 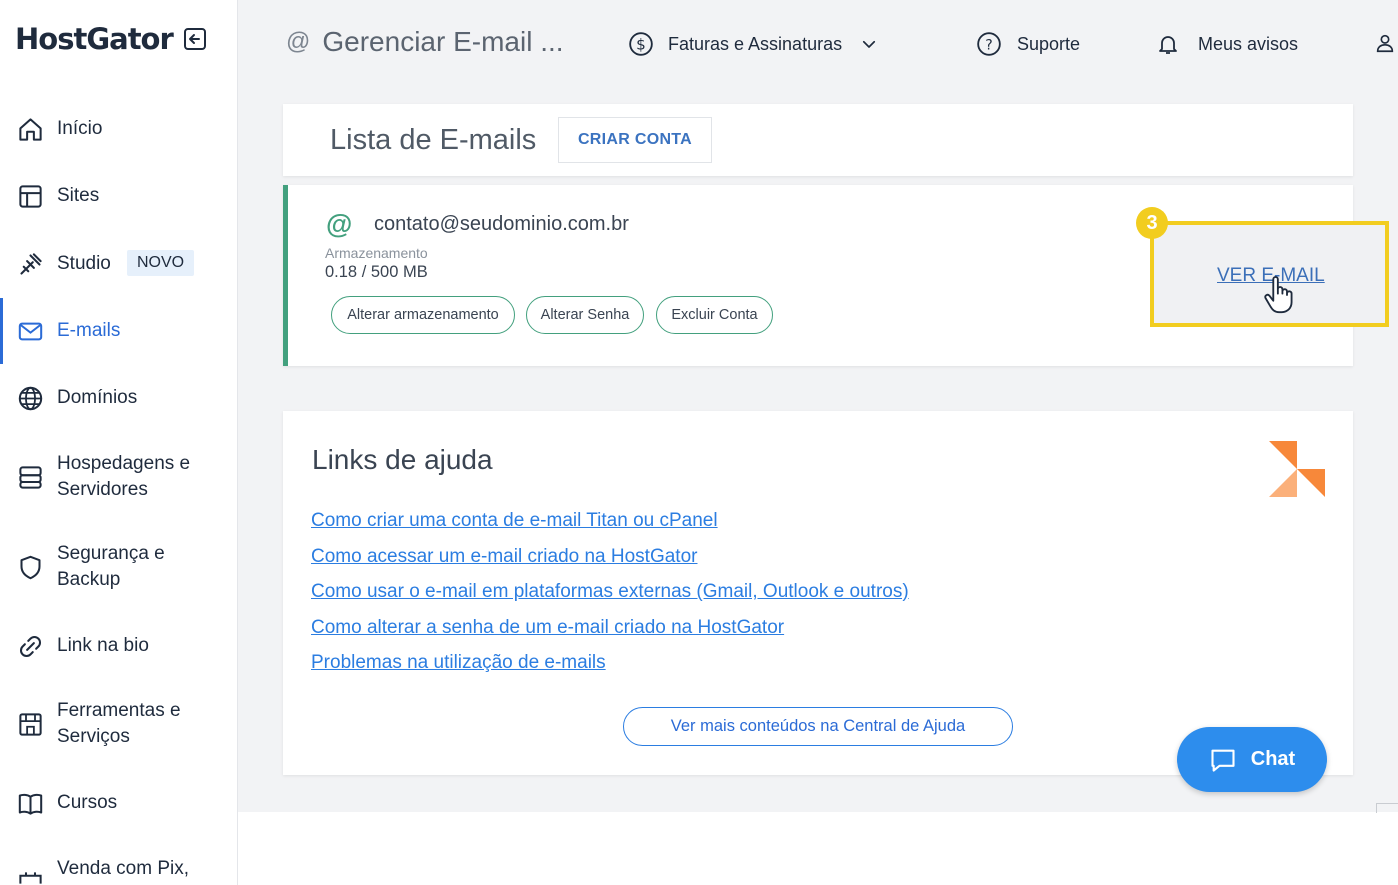 I want to click on more-help-button: Ver mais conteúdos na Central de Ajuda, so click(x=818, y=726).